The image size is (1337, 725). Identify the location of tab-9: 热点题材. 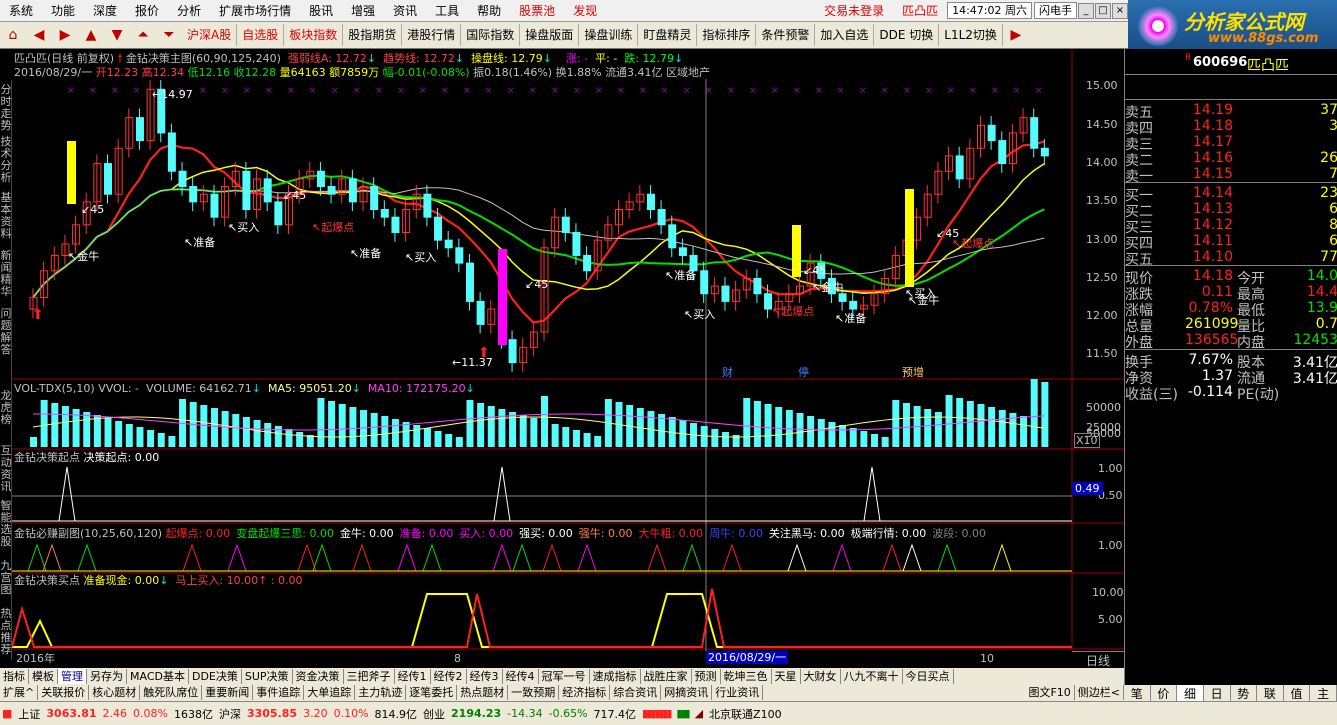
(483, 692).